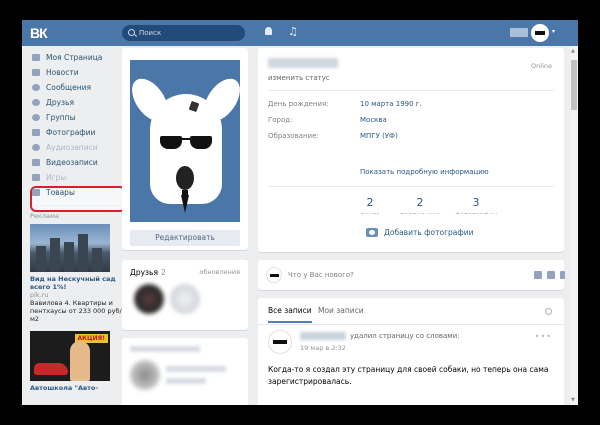 This screenshot has height=425, width=600. I want to click on sidebar-item-messages: Сообщения, so click(80, 87).